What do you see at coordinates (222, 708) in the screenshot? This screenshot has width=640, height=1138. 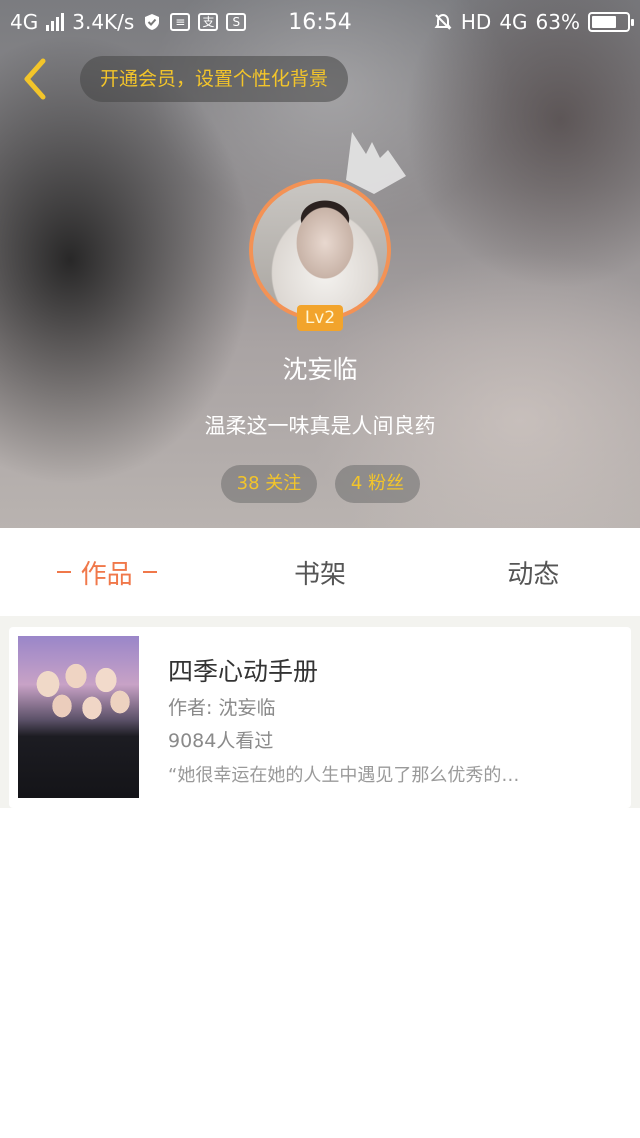 I see `work-author: 作者: 沈妄临` at bounding box center [222, 708].